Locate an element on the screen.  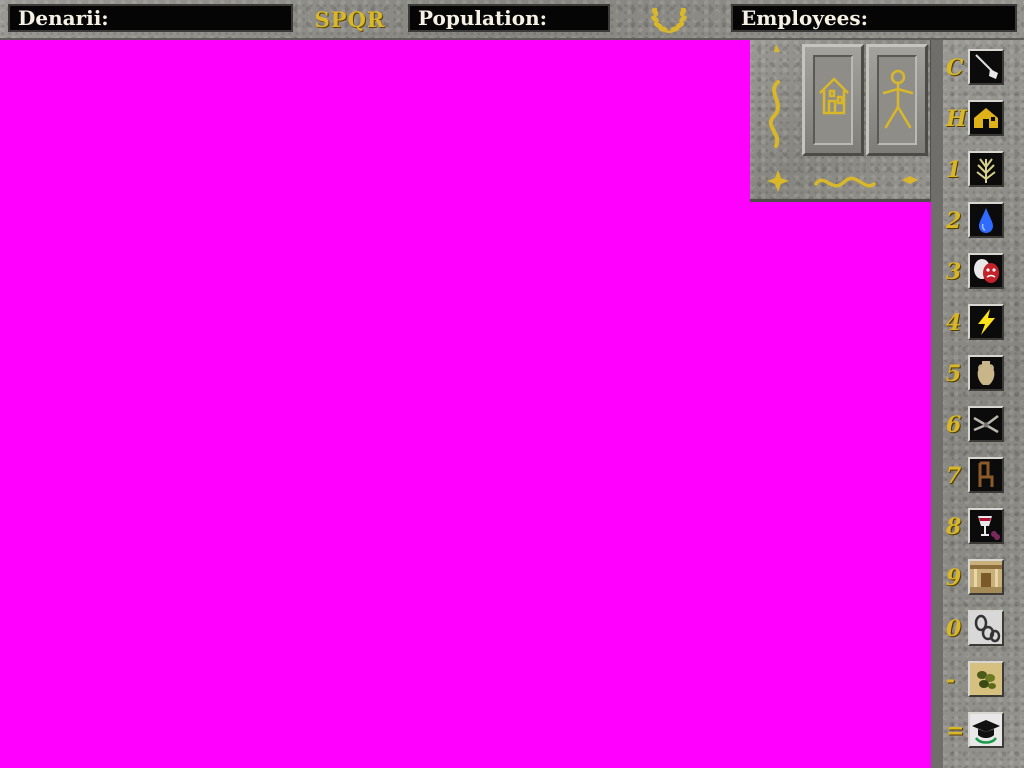
chair-icon is located at coordinates (986, 475).